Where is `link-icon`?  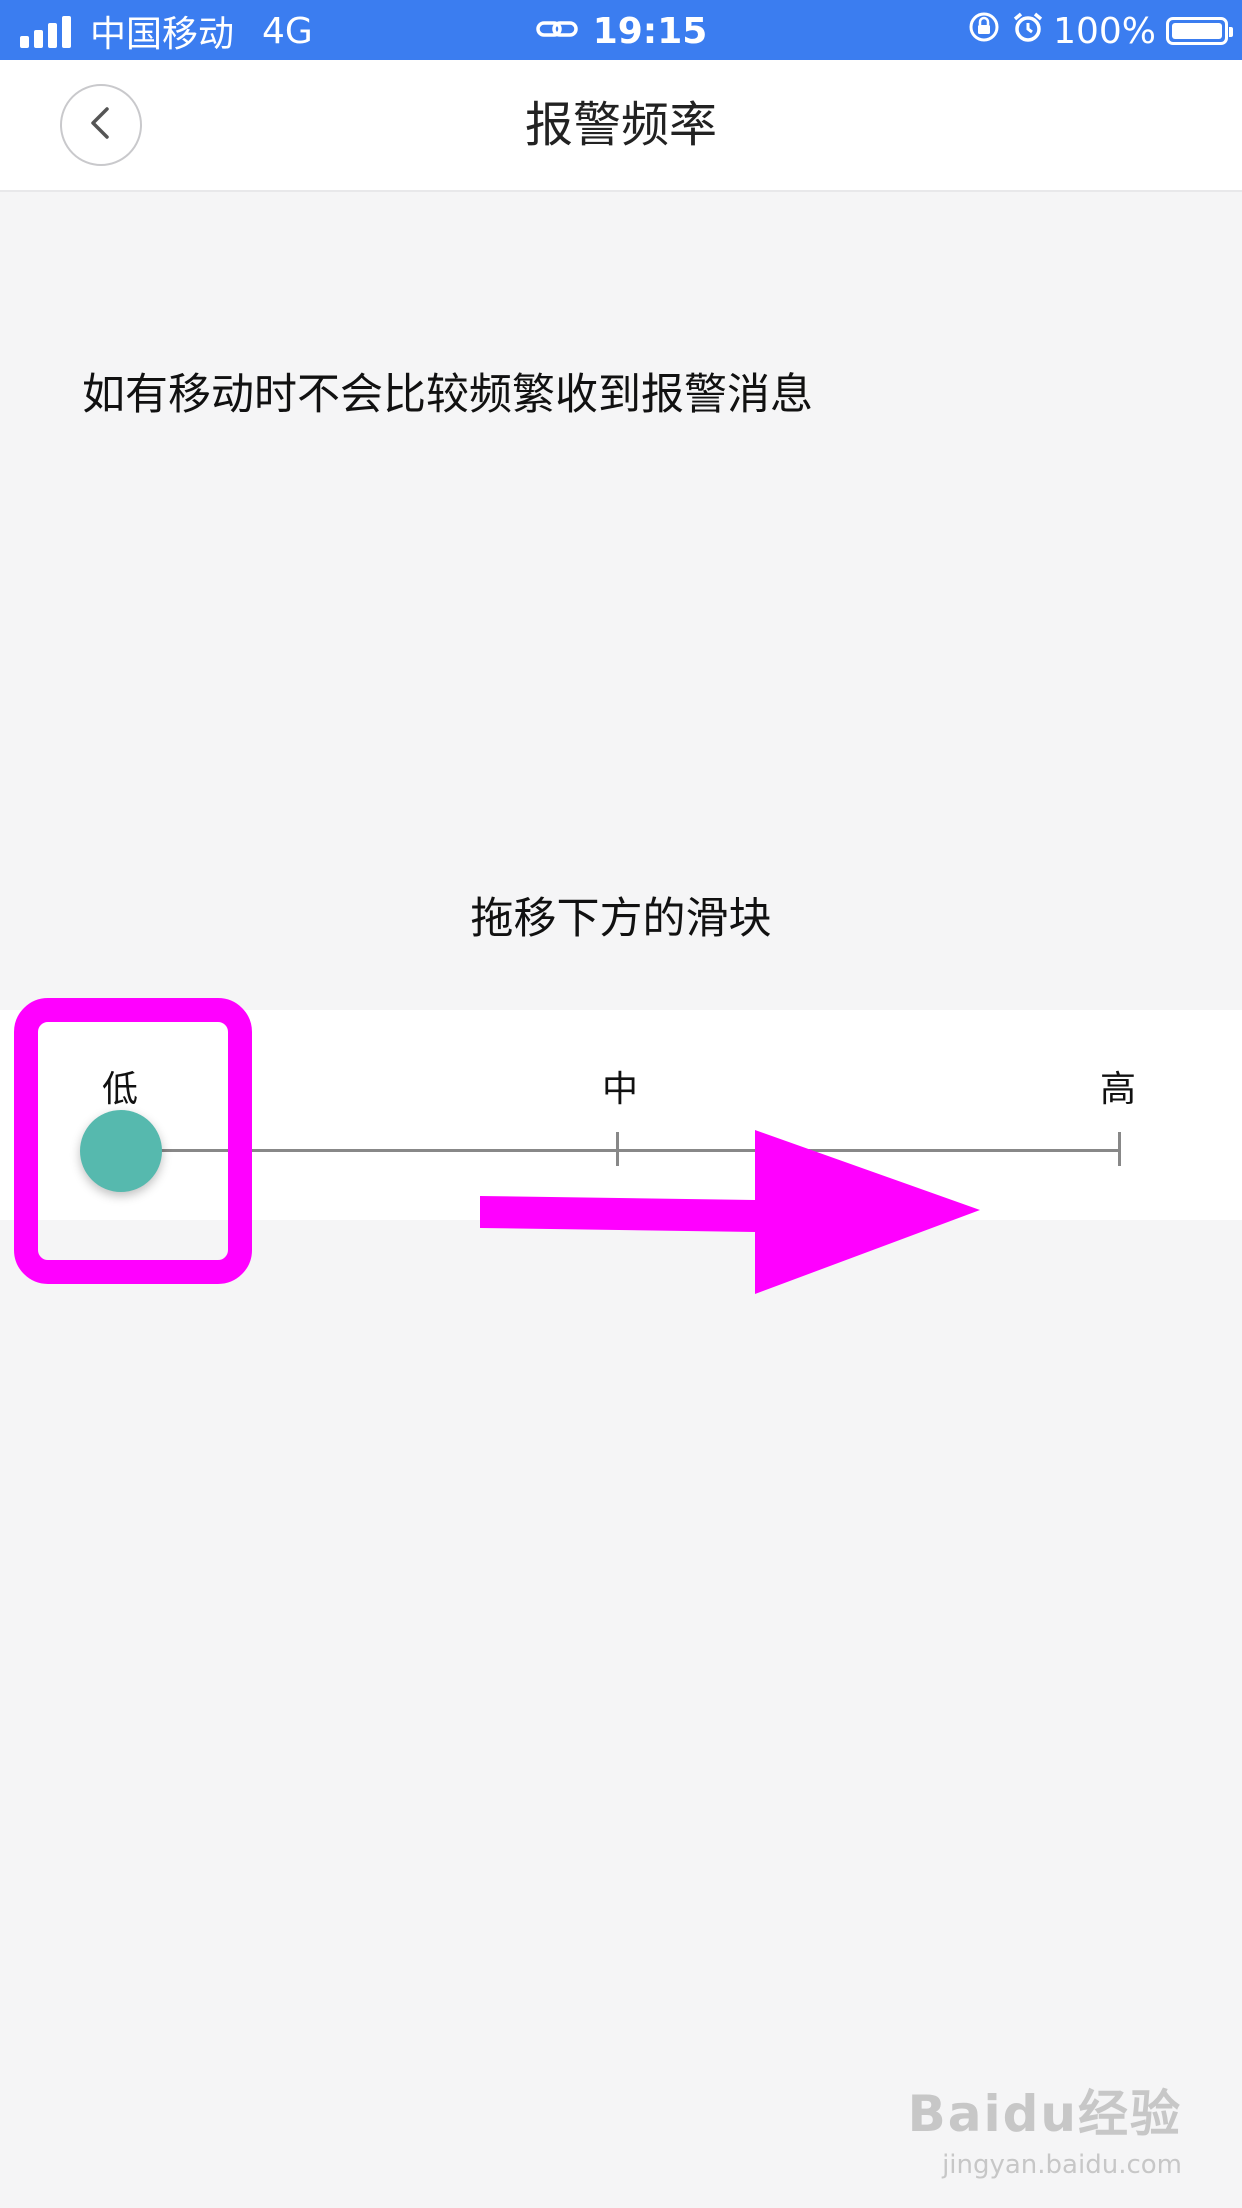
link-icon is located at coordinates (557, 31).